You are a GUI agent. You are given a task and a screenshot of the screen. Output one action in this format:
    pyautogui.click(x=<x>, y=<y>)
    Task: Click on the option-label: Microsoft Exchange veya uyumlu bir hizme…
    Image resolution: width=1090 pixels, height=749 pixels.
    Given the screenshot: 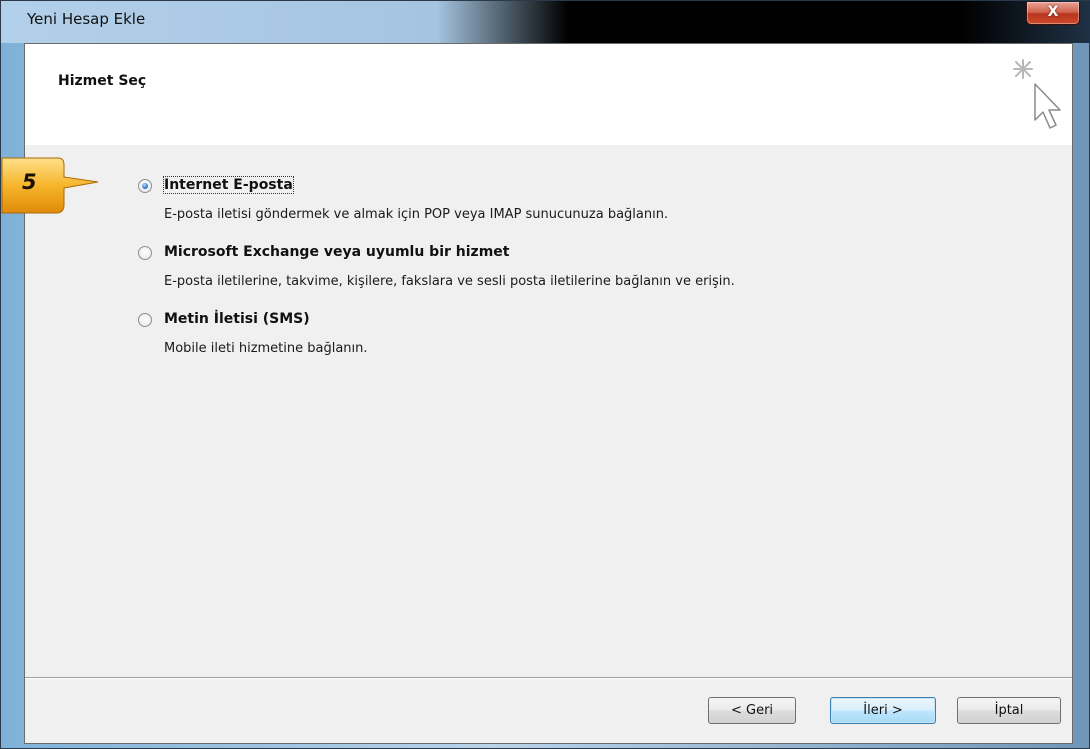 What is the action you would take?
    pyautogui.click(x=336, y=252)
    